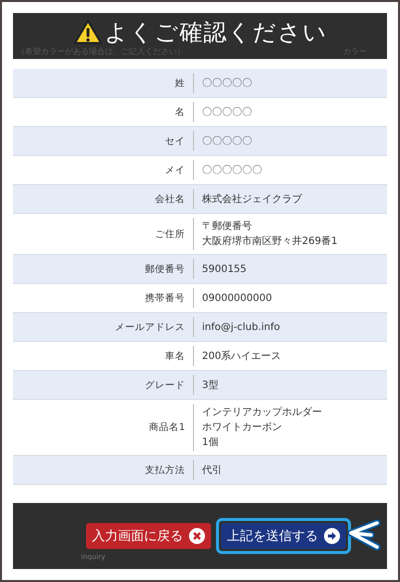 Image resolution: width=400 pixels, height=582 pixels. Describe the element at coordinates (165, 470) in the screenshot. I see `field-label: 支払方法` at that location.